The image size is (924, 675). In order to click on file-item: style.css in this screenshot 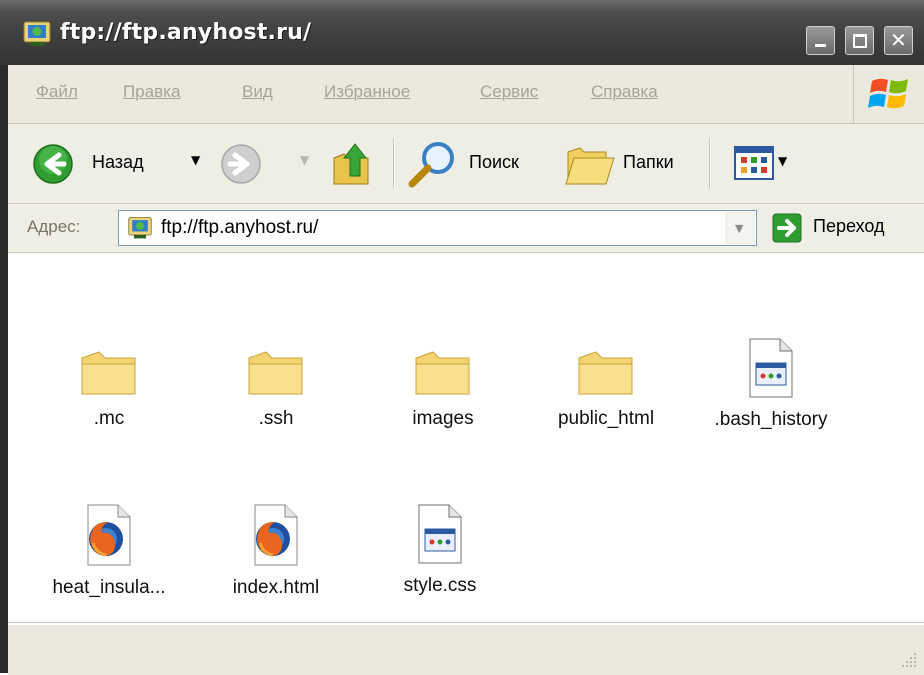, I will do `click(440, 550)`.